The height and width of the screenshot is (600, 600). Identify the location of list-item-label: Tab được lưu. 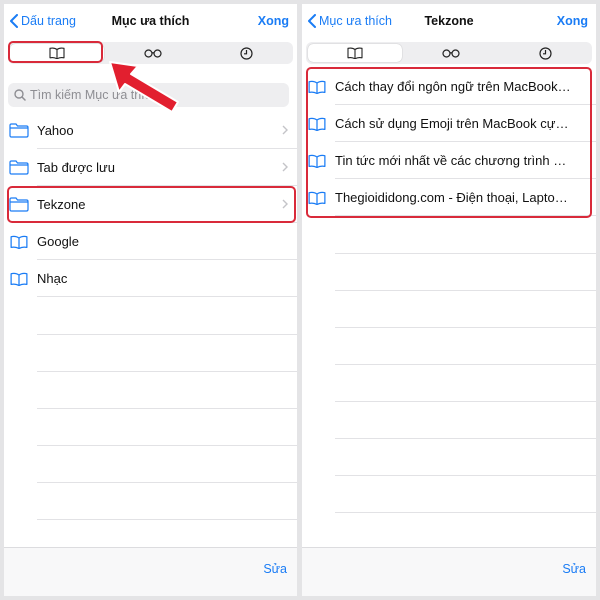
(76, 167).